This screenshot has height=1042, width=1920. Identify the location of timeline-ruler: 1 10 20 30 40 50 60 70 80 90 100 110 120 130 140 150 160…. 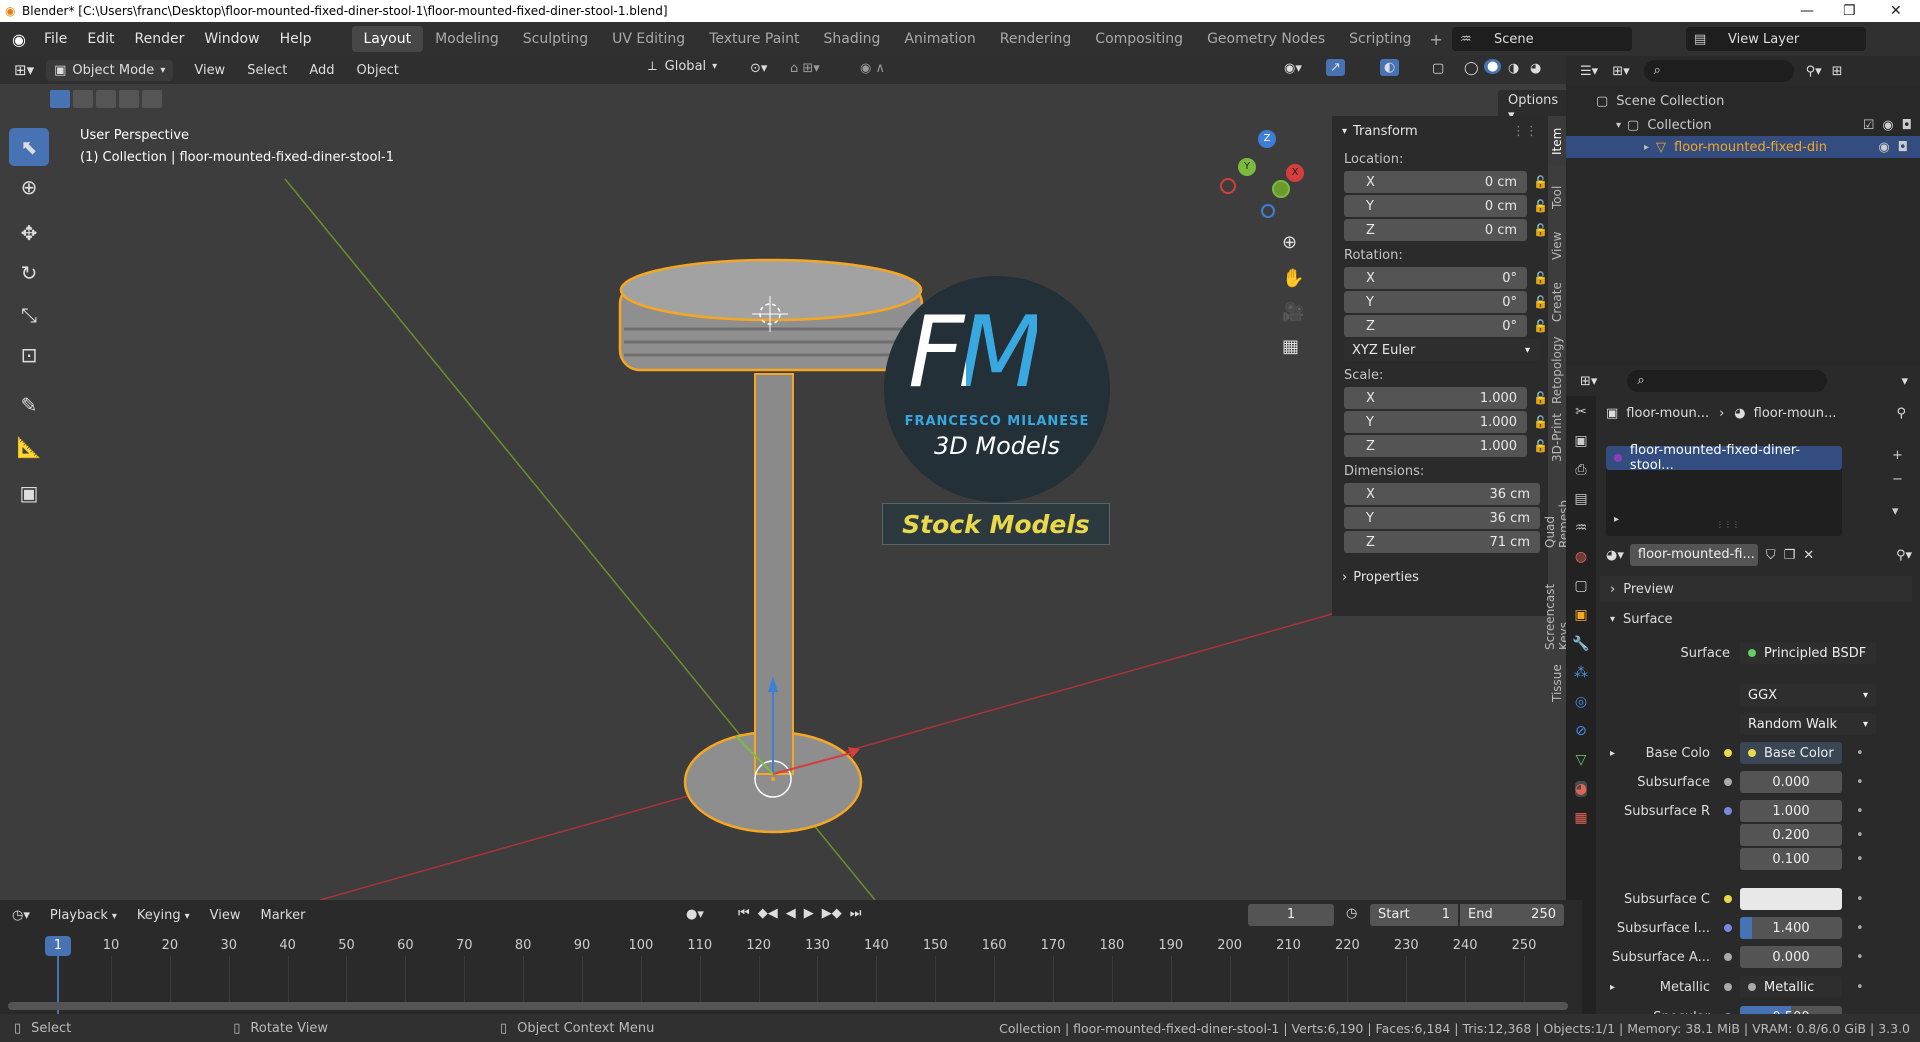
(791, 972).